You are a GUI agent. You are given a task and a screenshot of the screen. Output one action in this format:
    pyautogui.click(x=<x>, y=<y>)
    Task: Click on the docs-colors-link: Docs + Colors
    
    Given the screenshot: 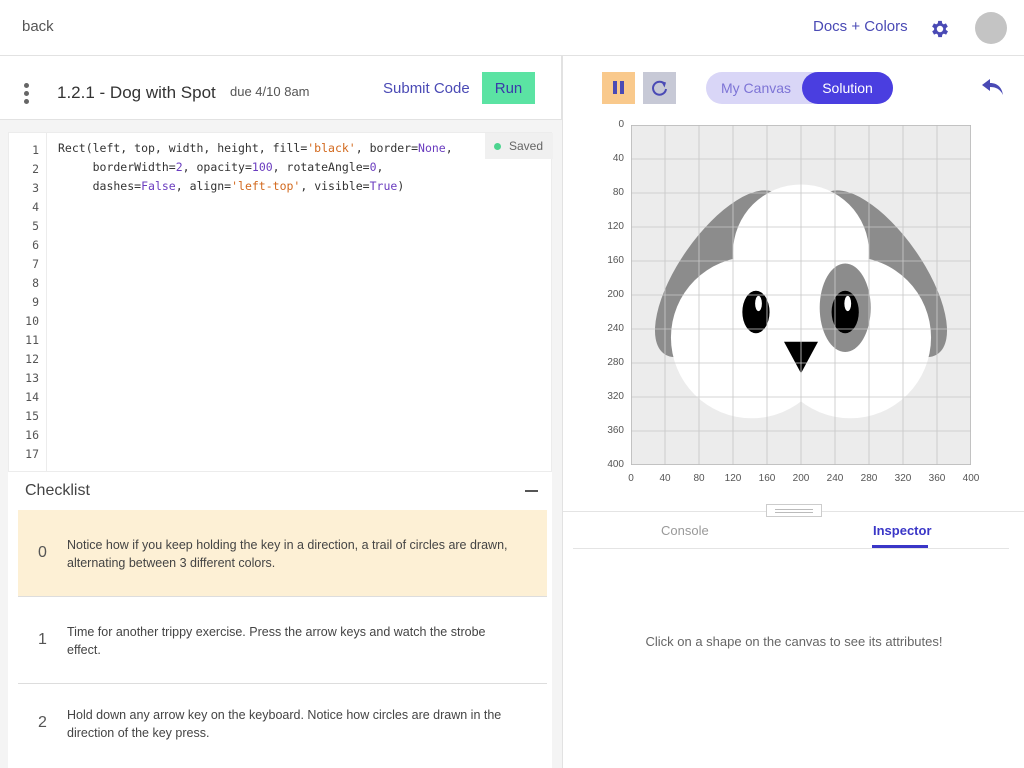 What is the action you would take?
    pyautogui.click(x=860, y=26)
    